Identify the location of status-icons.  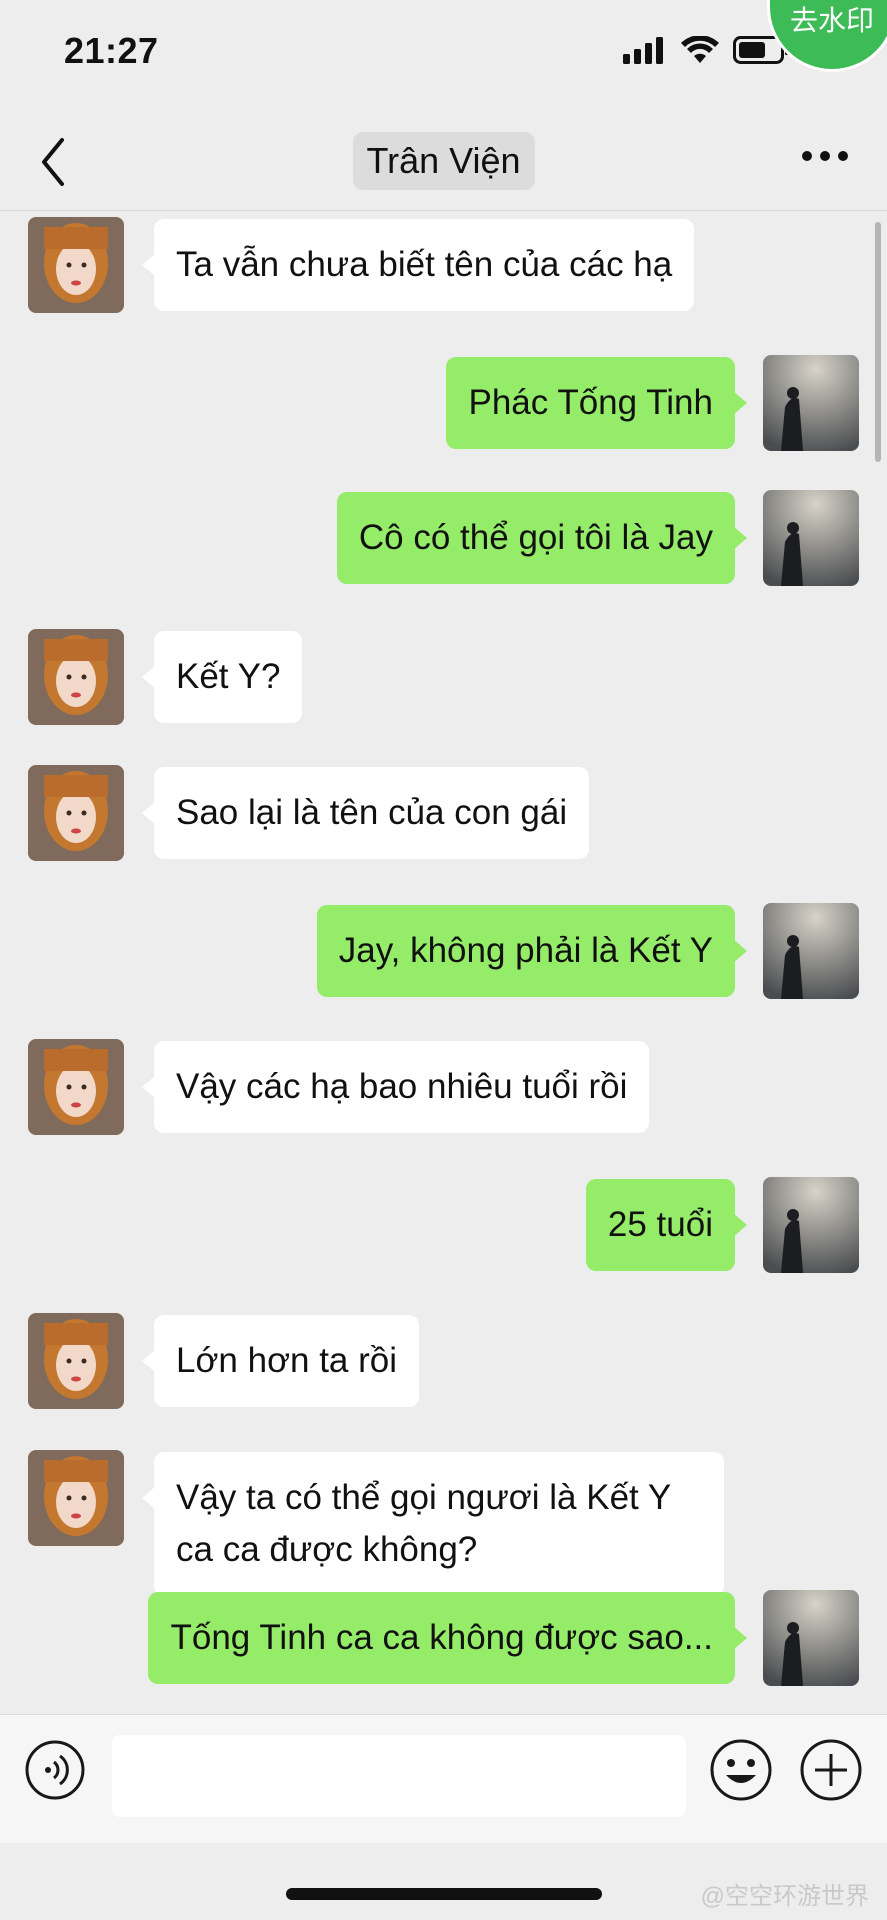
(706, 50).